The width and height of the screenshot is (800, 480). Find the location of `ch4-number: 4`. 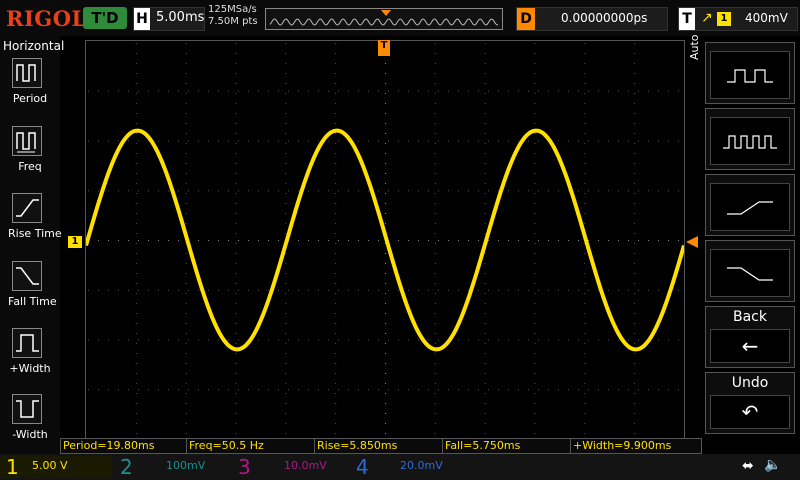

ch4-number: 4 is located at coordinates (362, 467).